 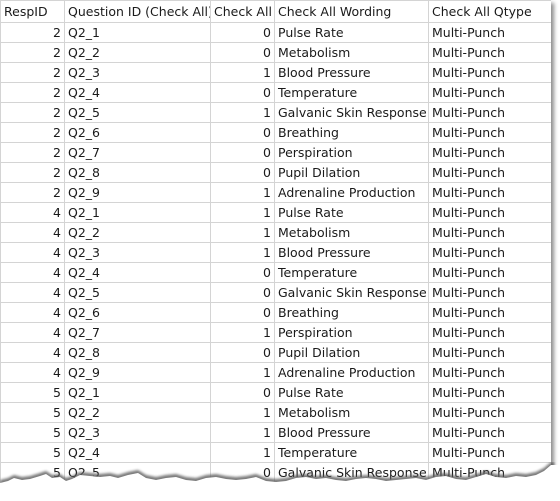 What do you see at coordinates (351, 11) in the screenshot?
I see `header-check-all-wording: Check All Wording` at bounding box center [351, 11].